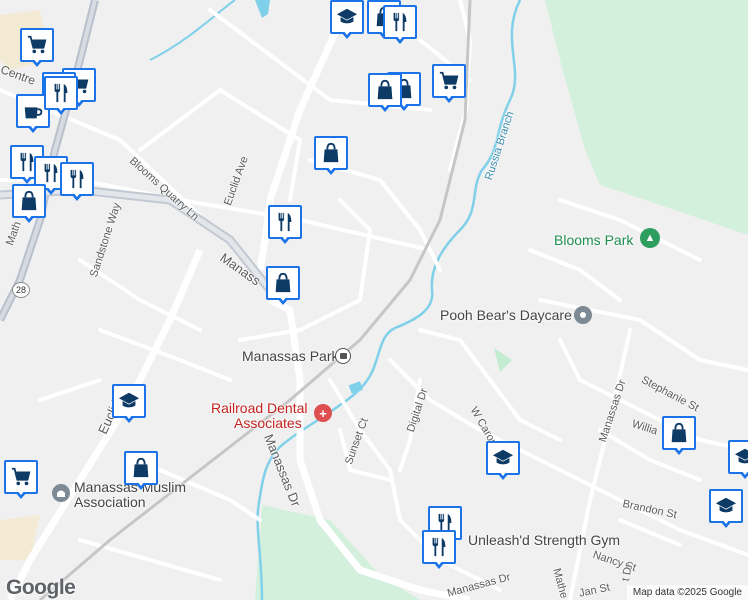  I want to click on poi-pooh-bear: Pooh Bear's Daycare, so click(506, 315).